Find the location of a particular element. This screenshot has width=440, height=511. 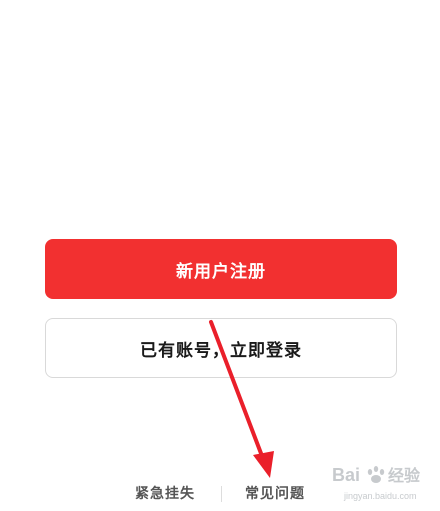

login-button: 已有账号，立即登录 is located at coordinates (221, 348).